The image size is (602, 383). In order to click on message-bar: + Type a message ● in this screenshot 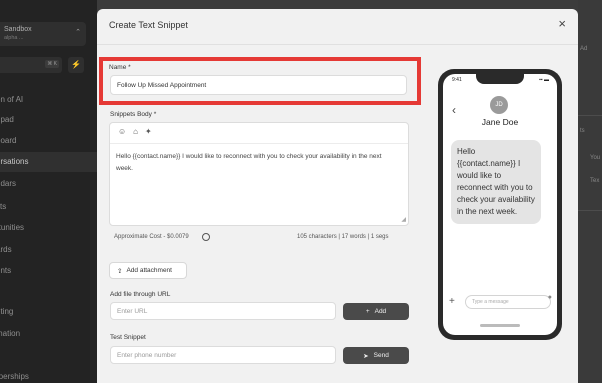, I will do `click(500, 303)`.